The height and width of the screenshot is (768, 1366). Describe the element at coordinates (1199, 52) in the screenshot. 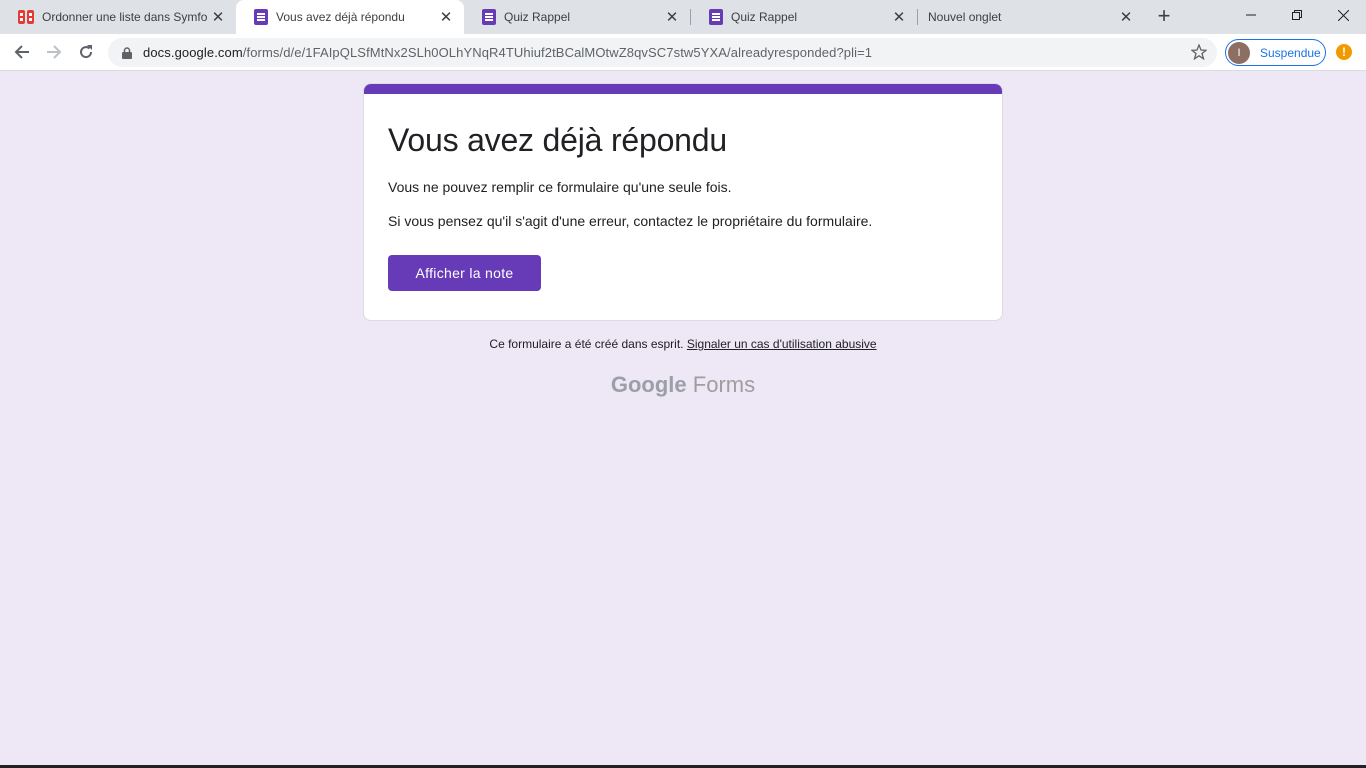

I see `bookmark-star-icon` at that location.